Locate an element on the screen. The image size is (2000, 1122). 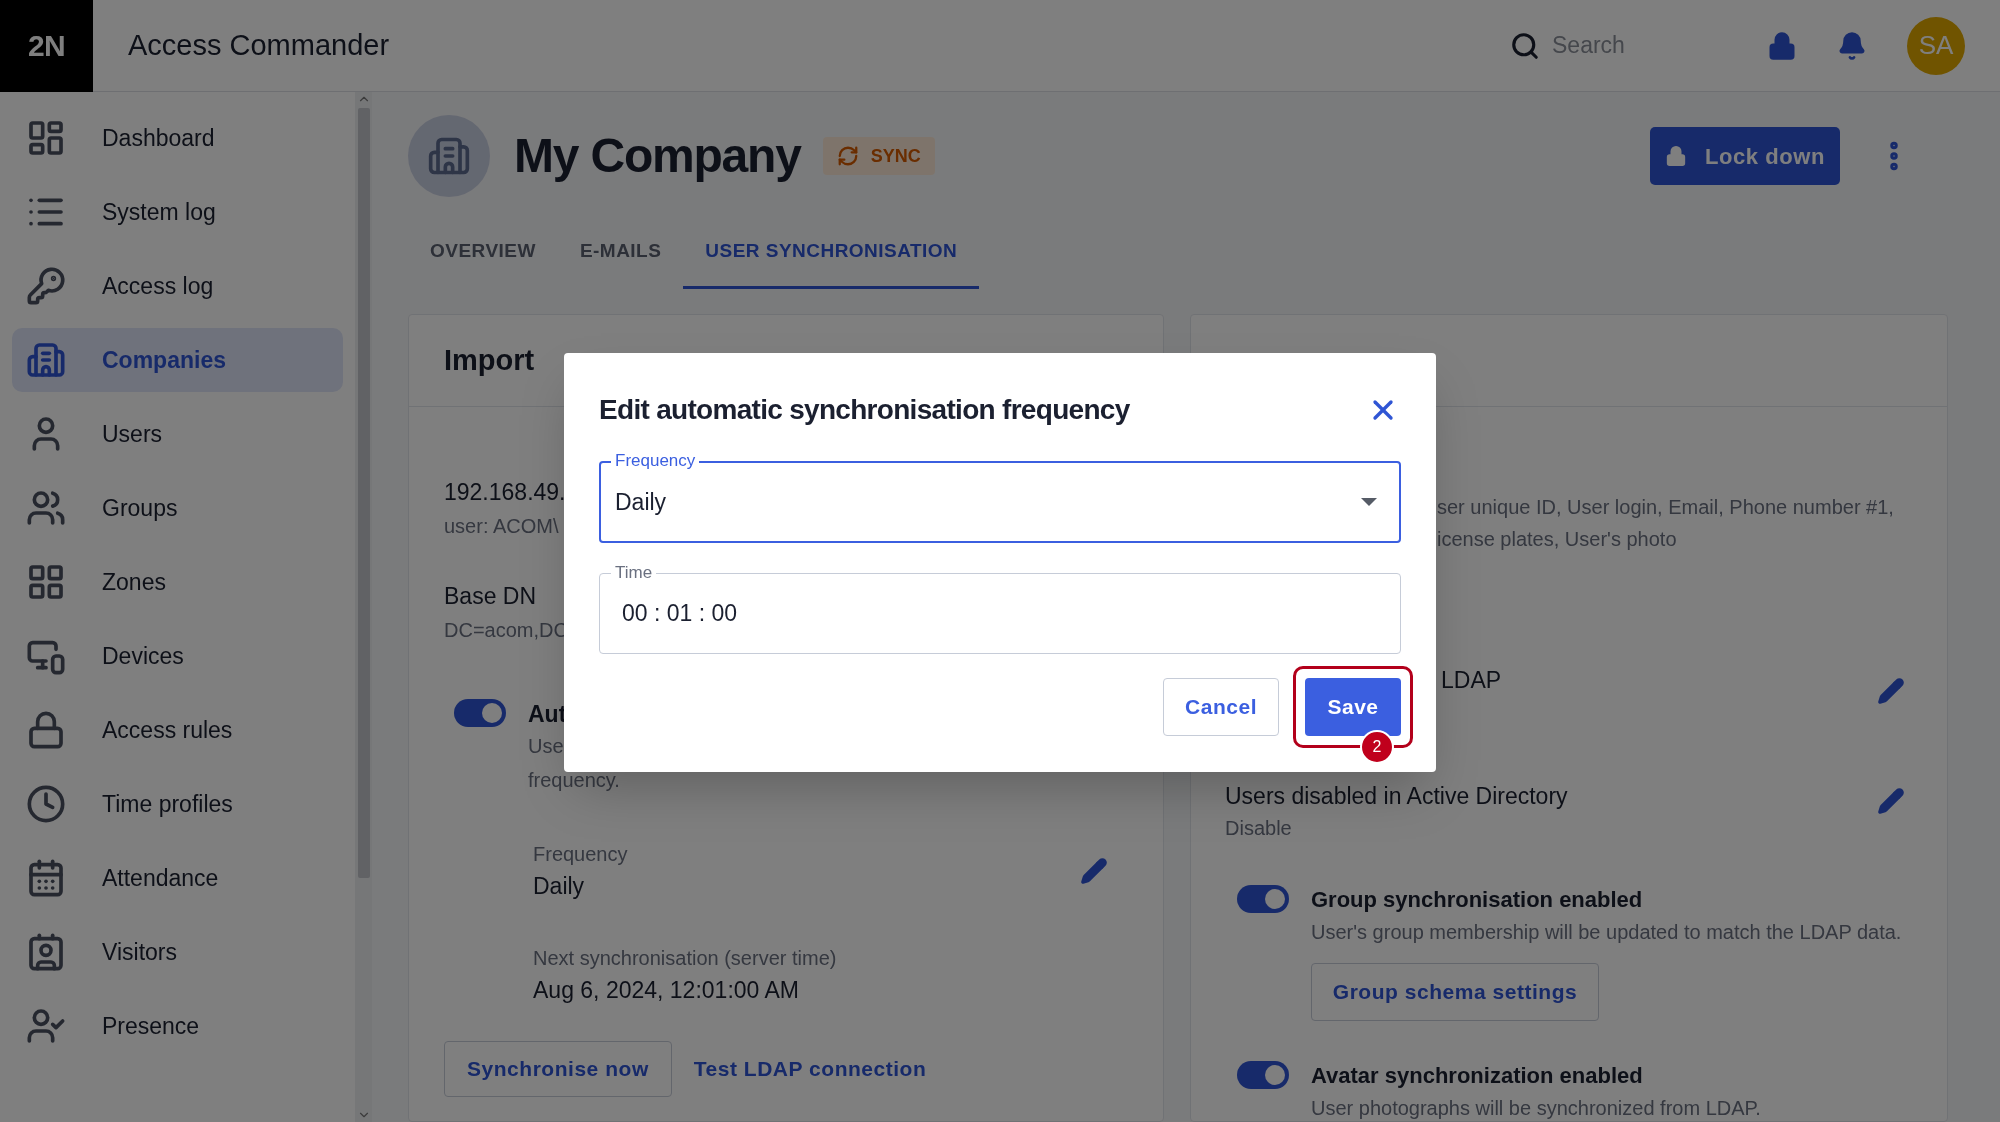
server-user: user: ACOM\ is located at coordinates (502, 526).